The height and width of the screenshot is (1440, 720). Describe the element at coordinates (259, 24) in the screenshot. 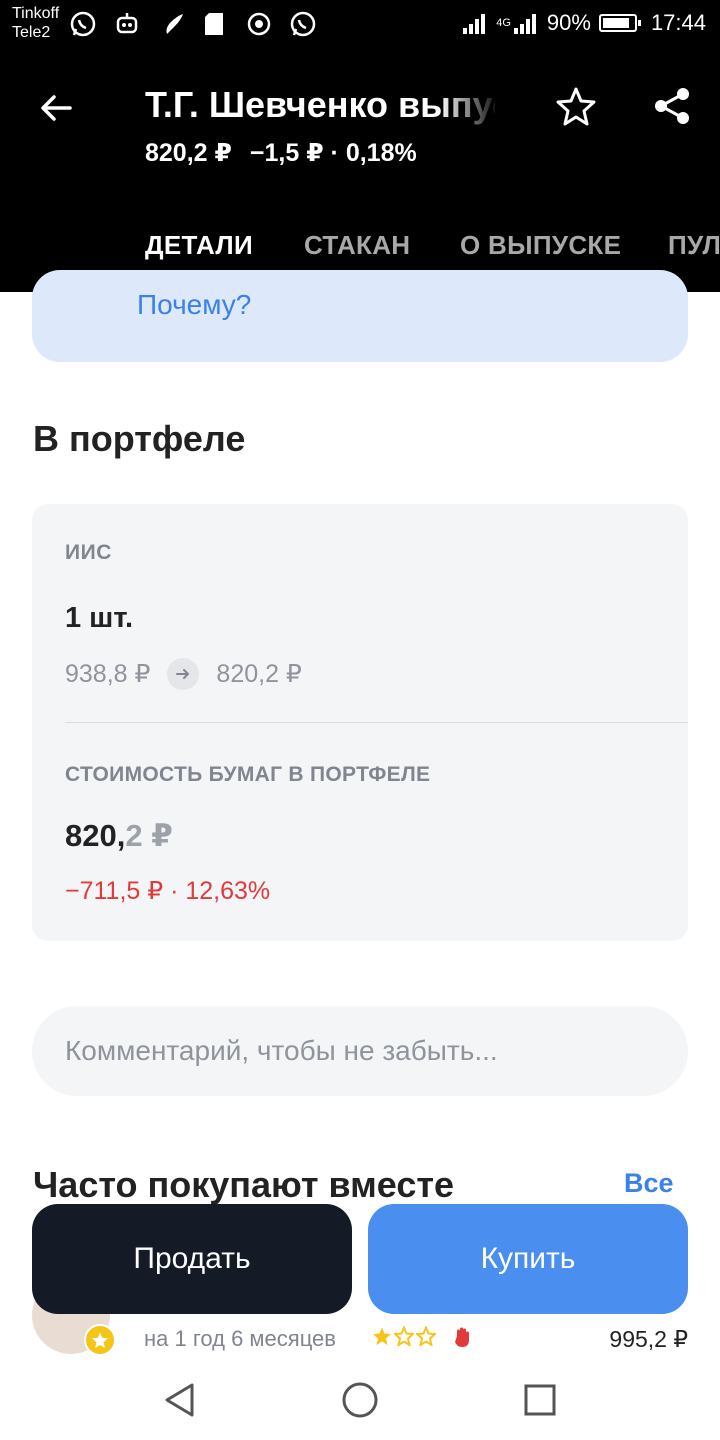

I see `target-icon` at that location.